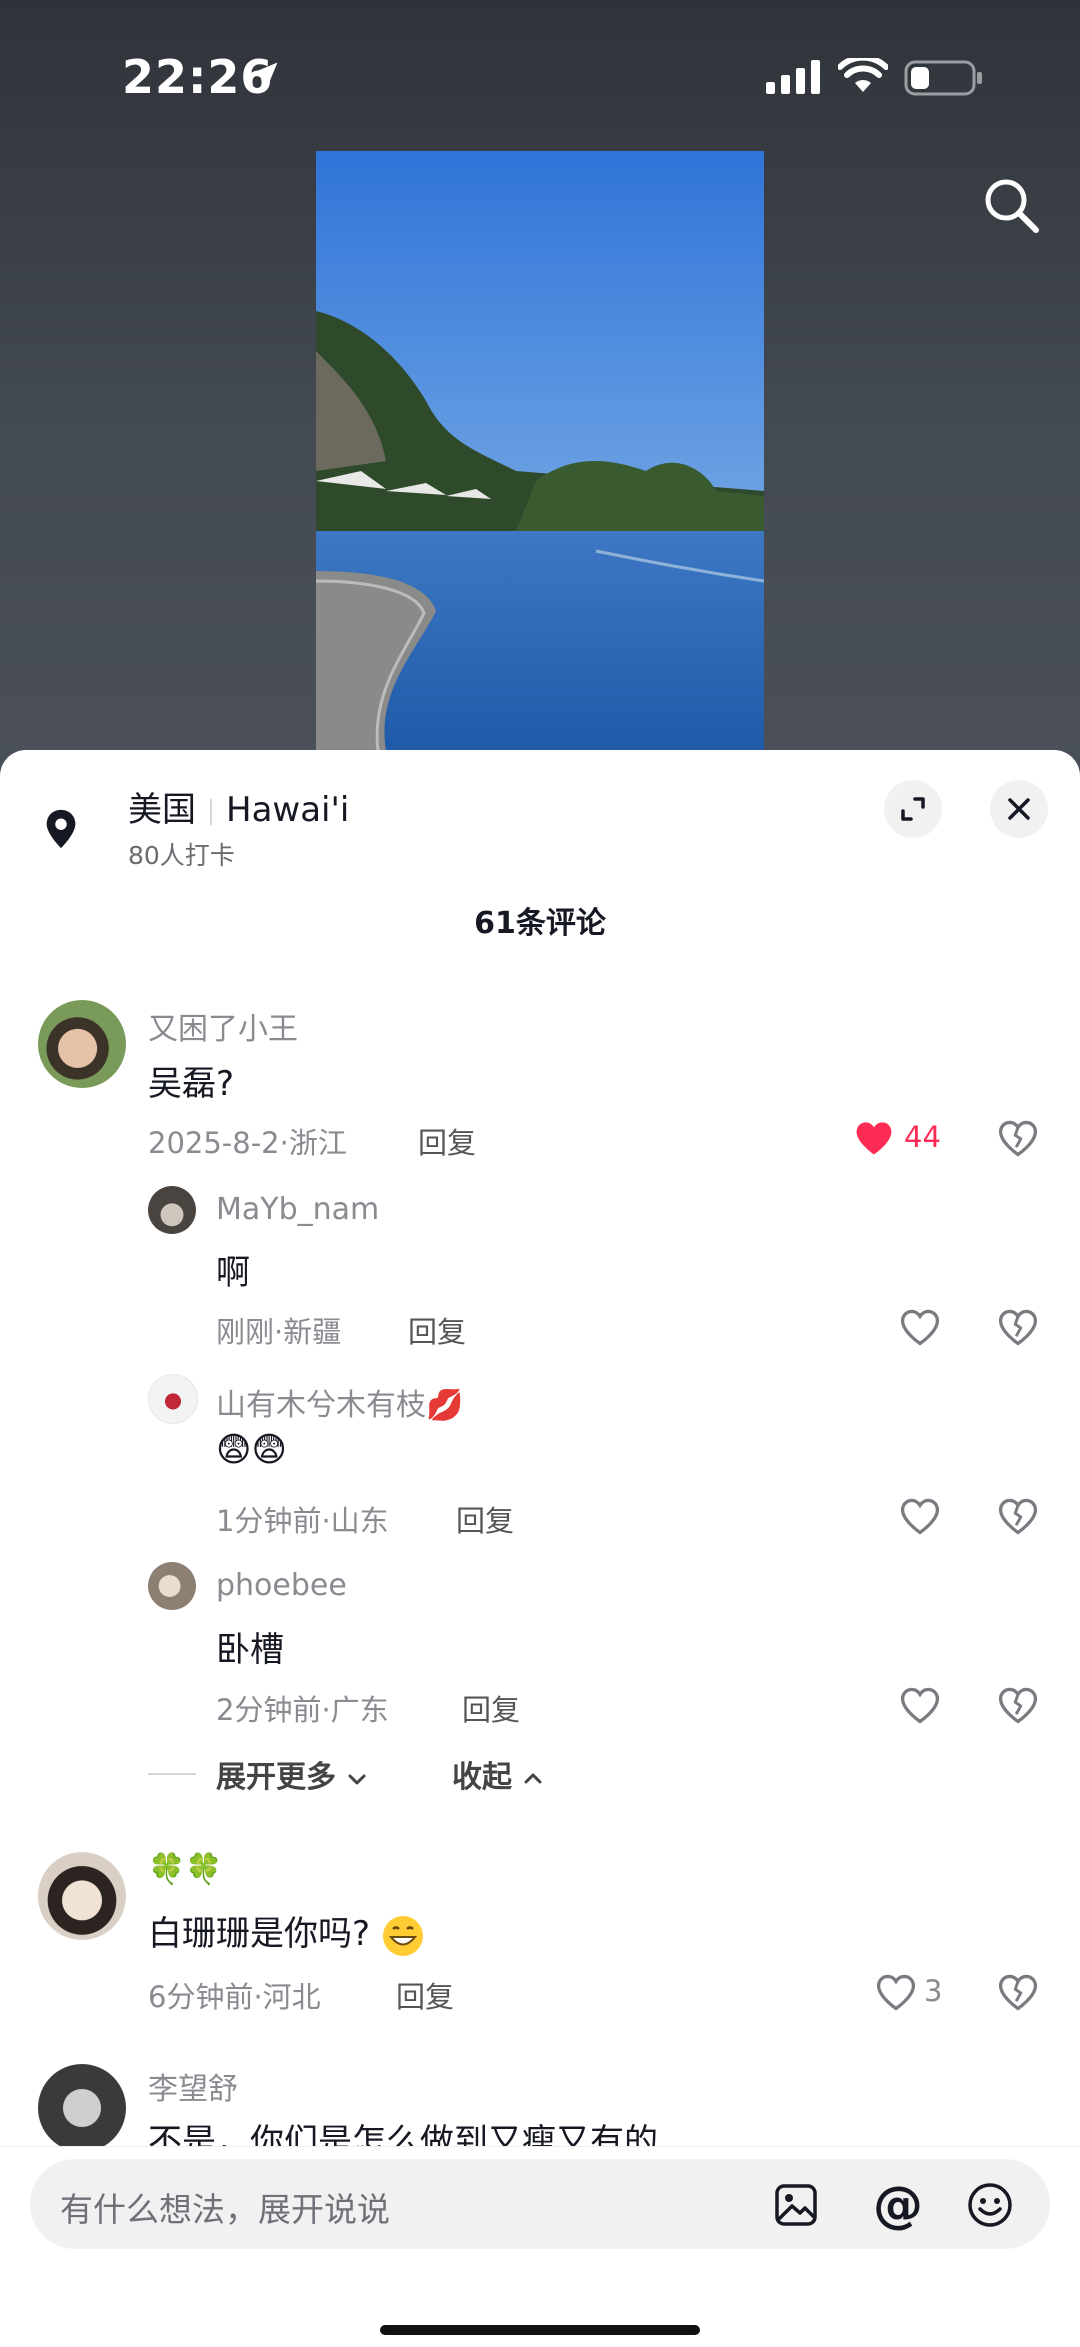  Describe the element at coordinates (339, 1402) in the screenshot. I see `comment-username: 山有木兮木有枝💋` at that location.